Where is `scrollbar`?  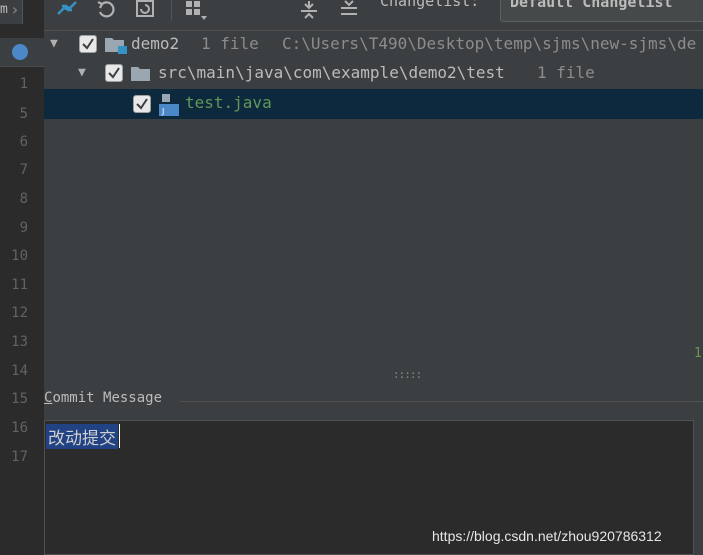 scrollbar is located at coordinates (698, 487).